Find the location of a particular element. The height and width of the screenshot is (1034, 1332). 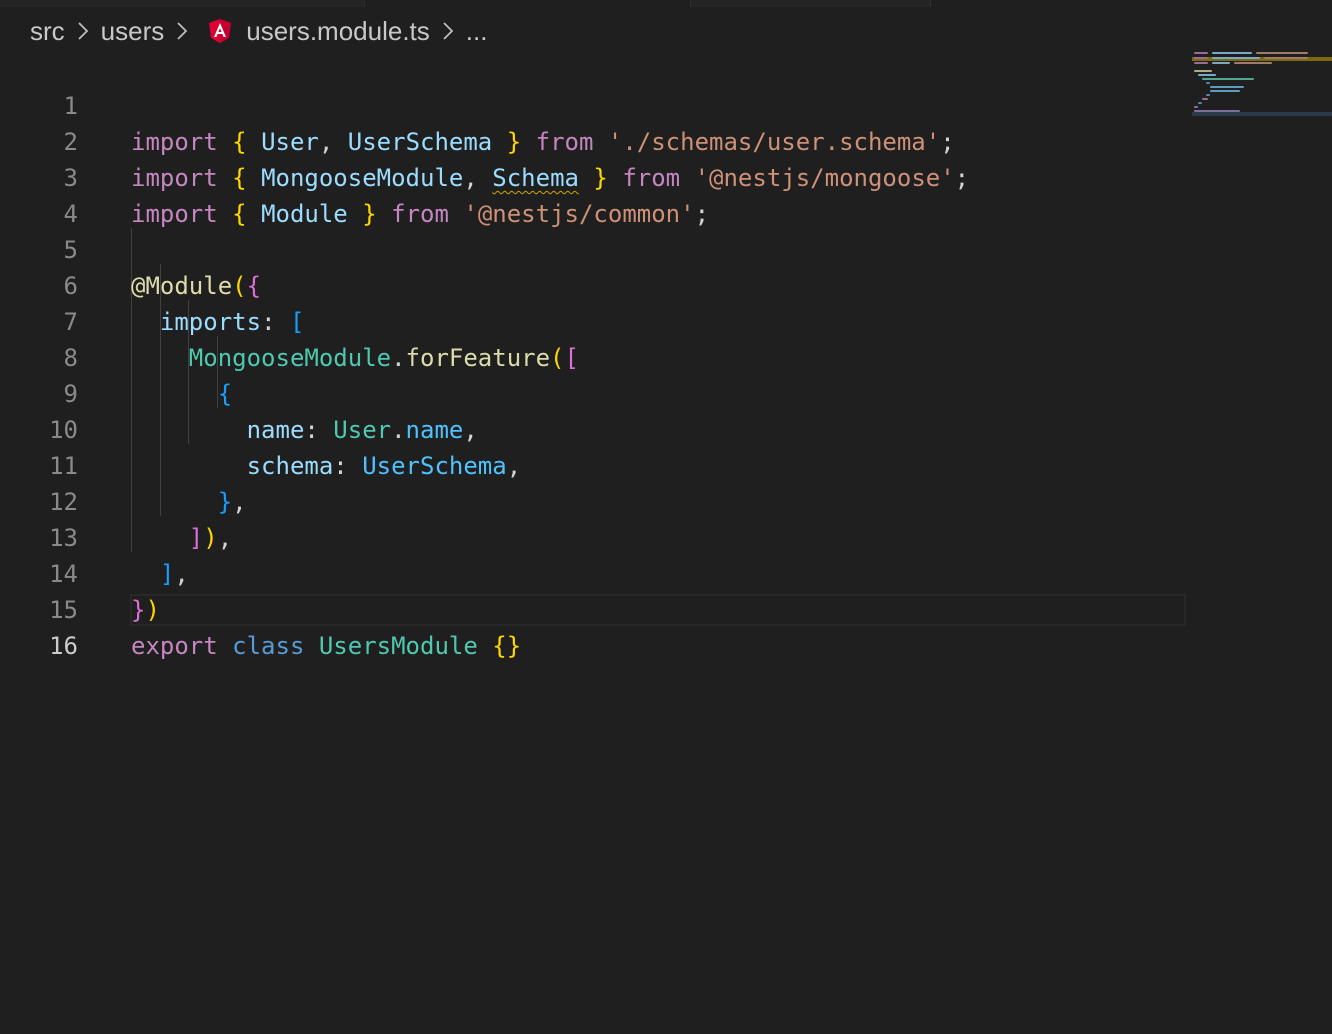

code-line-11: 11 }, is located at coordinates (123, 464).